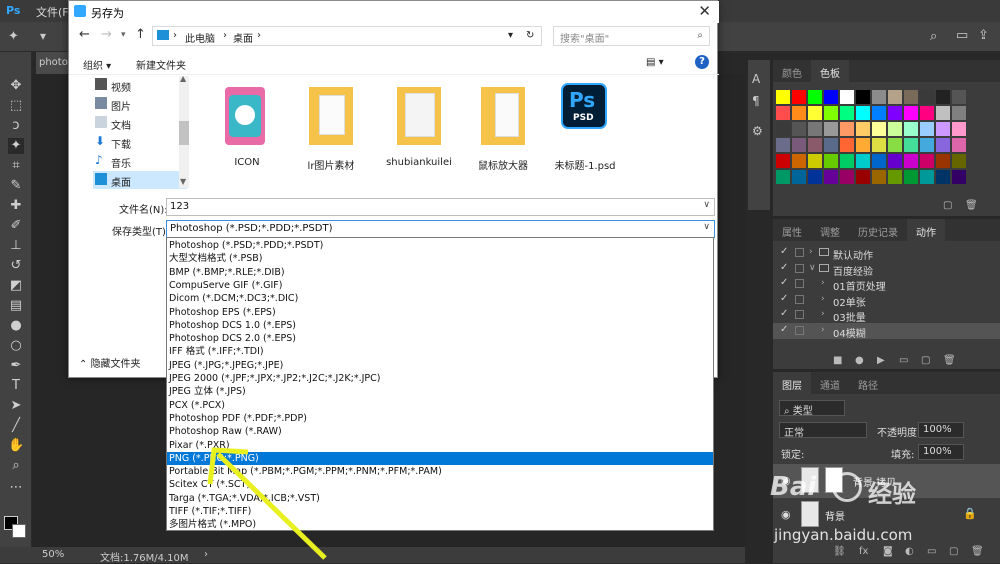 Image resolution: width=1000 pixels, height=564 pixels. Describe the element at coordinates (419, 129) in the screenshot. I see `file-item: shubiankuilei` at that location.